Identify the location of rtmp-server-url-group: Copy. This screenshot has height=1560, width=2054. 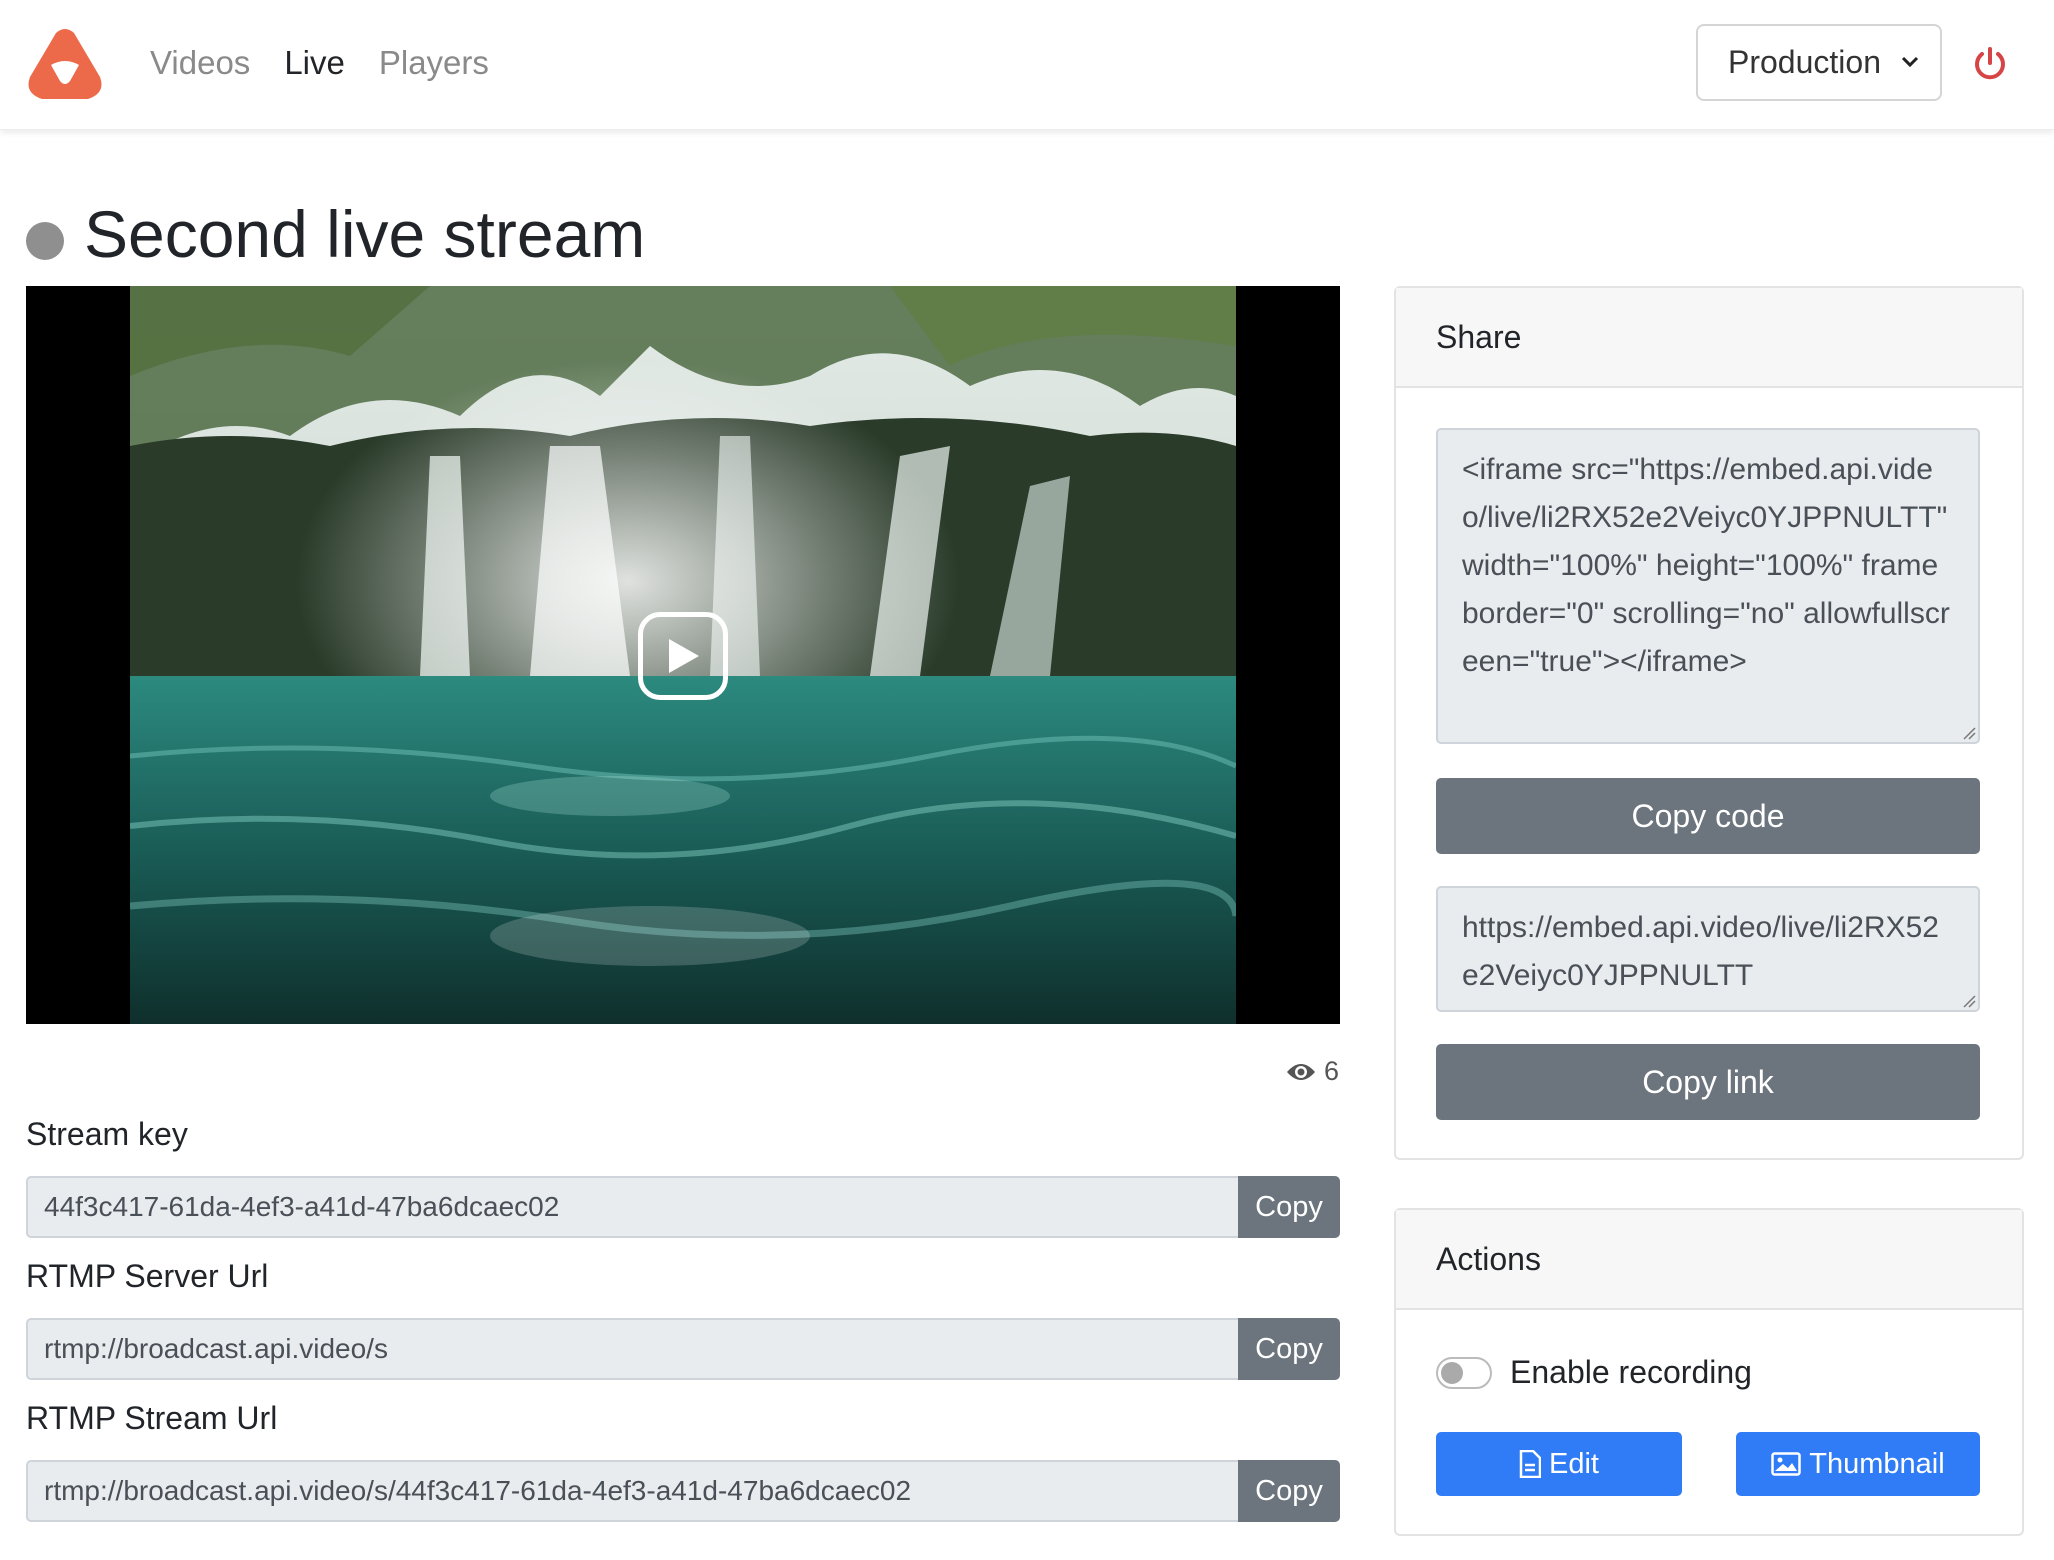
(683, 1349).